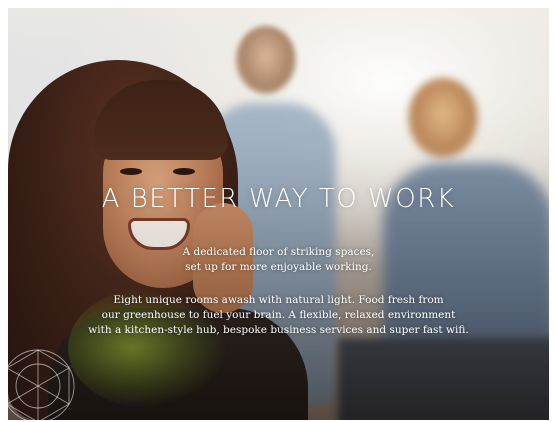  I want to click on hero-intro-line: A dedicated floor of striking spaces,, so click(278, 252).